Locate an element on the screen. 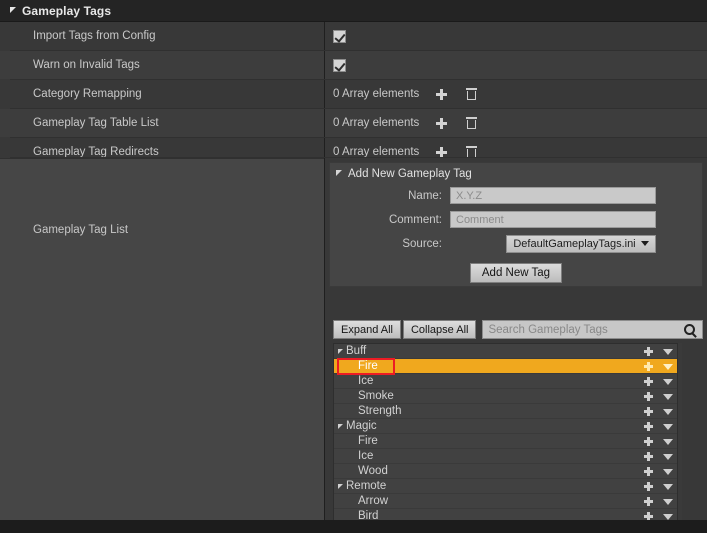  comment-input: Comment is located at coordinates (553, 219).